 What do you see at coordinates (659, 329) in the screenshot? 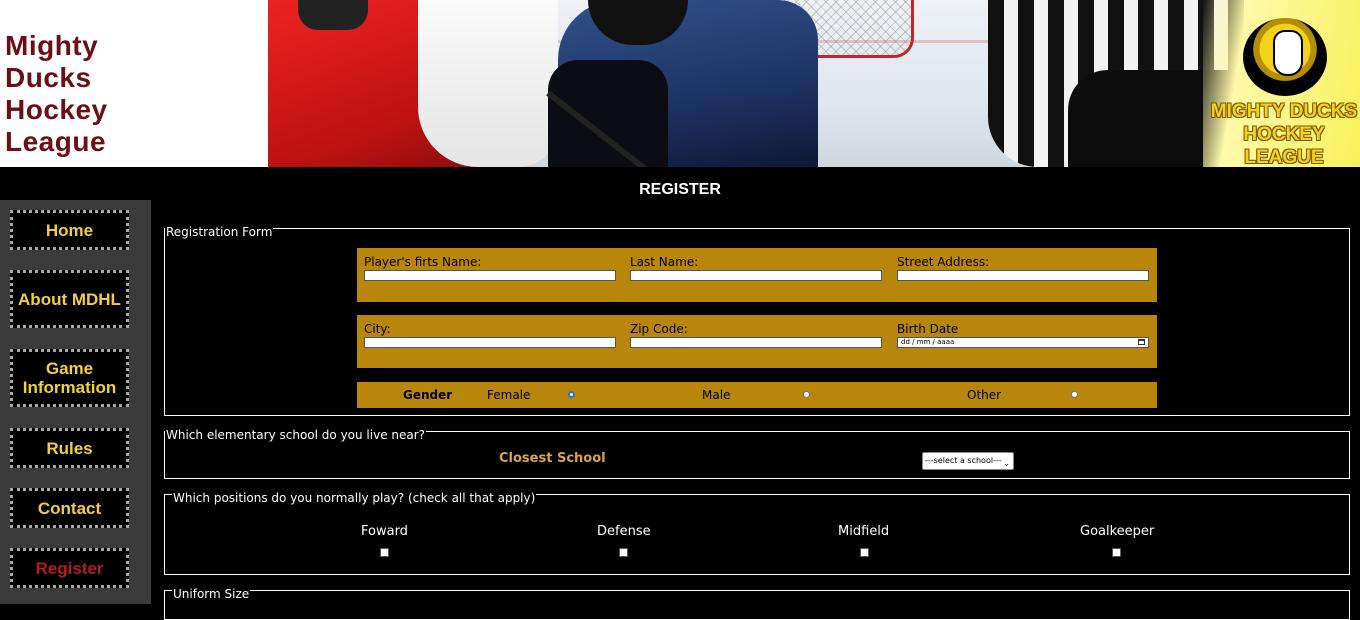
I see `zip-label: Zip Code:` at bounding box center [659, 329].